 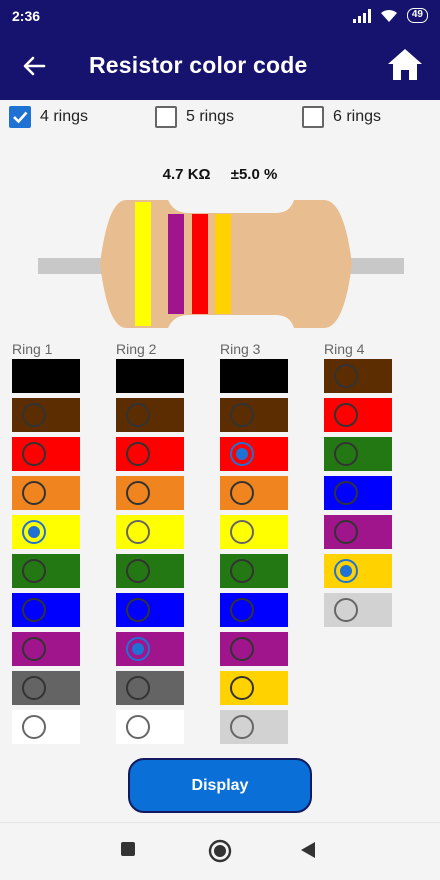 What do you see at coordinates (254, 174) in the screenshot?
I see `tolerance-value: ±5.0 %` at bounding box center [254, 174].